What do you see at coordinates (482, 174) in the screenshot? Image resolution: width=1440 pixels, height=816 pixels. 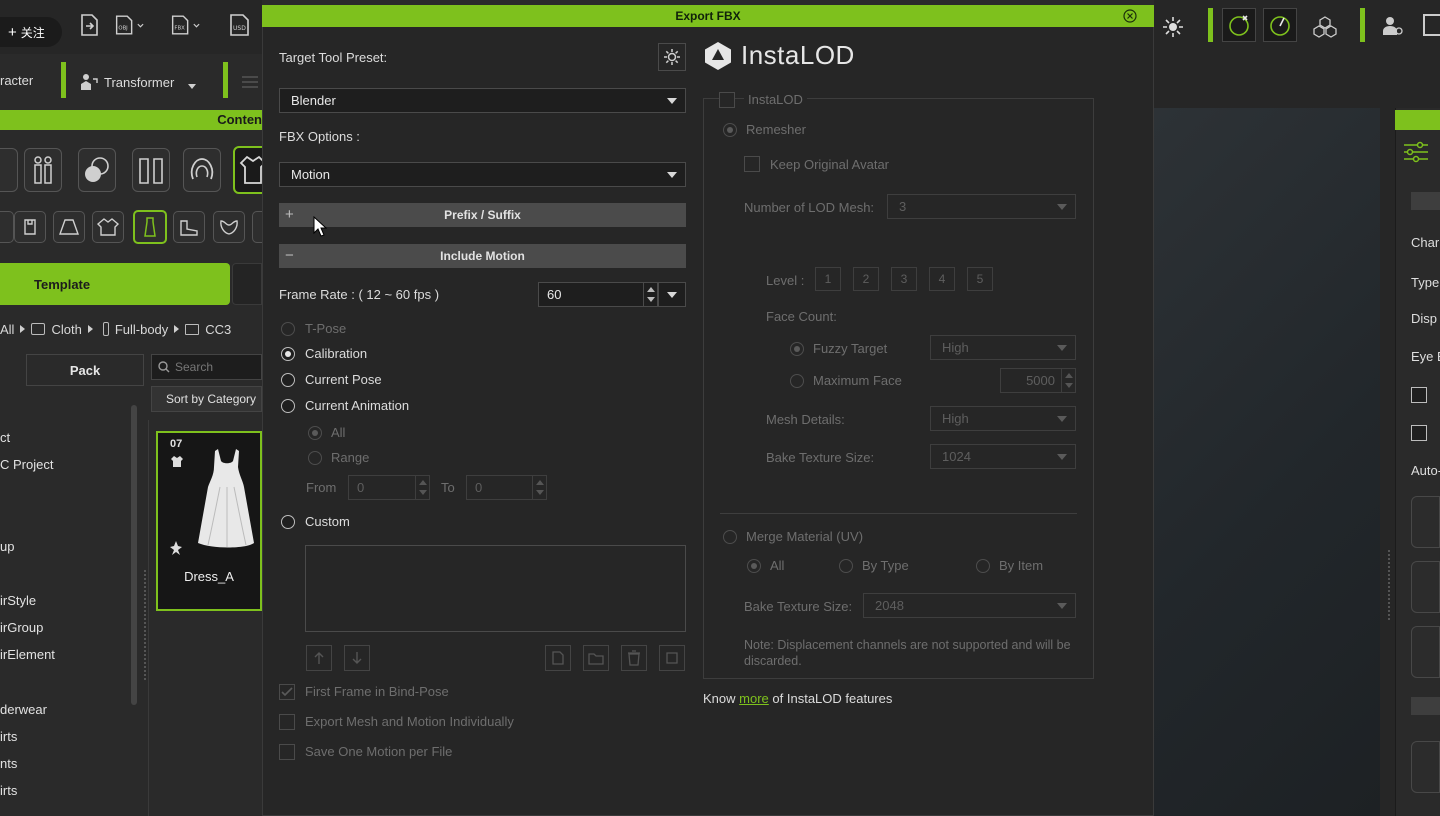 I see `fbx-options-dropdown: Motion` at bounding box center [482, 174].